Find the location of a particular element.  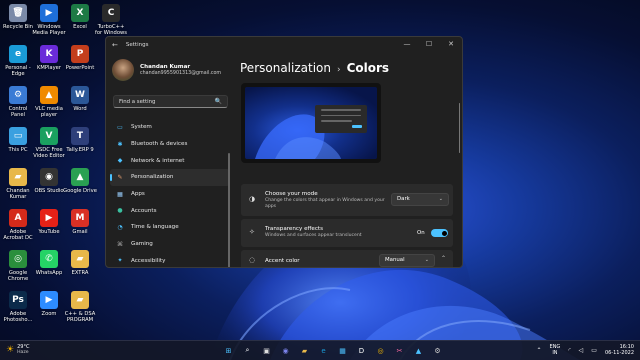

dell-icon: D is located at coordinates (361, 350).